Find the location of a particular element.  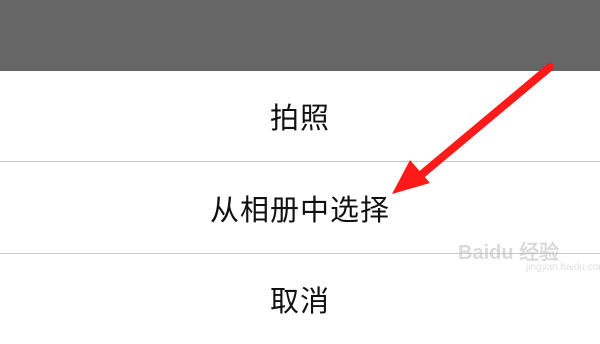

option-divider is located at coordinates (300, 161).